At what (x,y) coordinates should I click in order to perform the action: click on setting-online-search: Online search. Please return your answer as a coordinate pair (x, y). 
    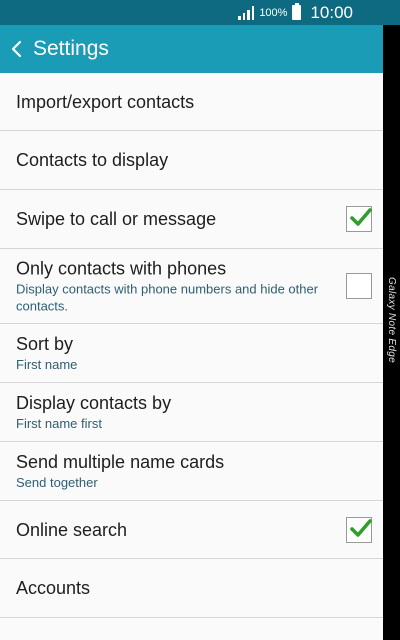
    Looking at the image, I should click on (191, 530).